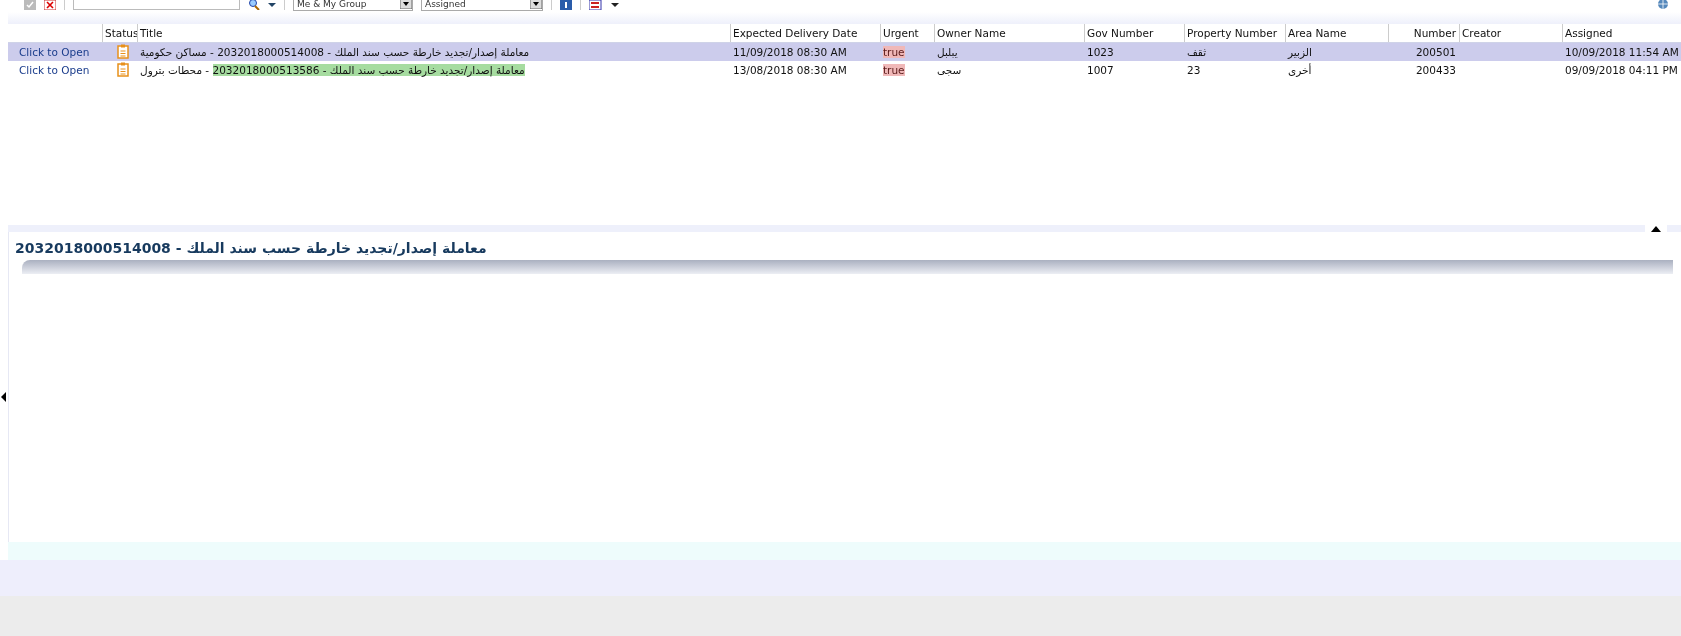  What do you see at coordinates (353, 5) in the screenshot?
I see `owner-filter-dropdown: Me & My Group` at bounding box center [353, 5].